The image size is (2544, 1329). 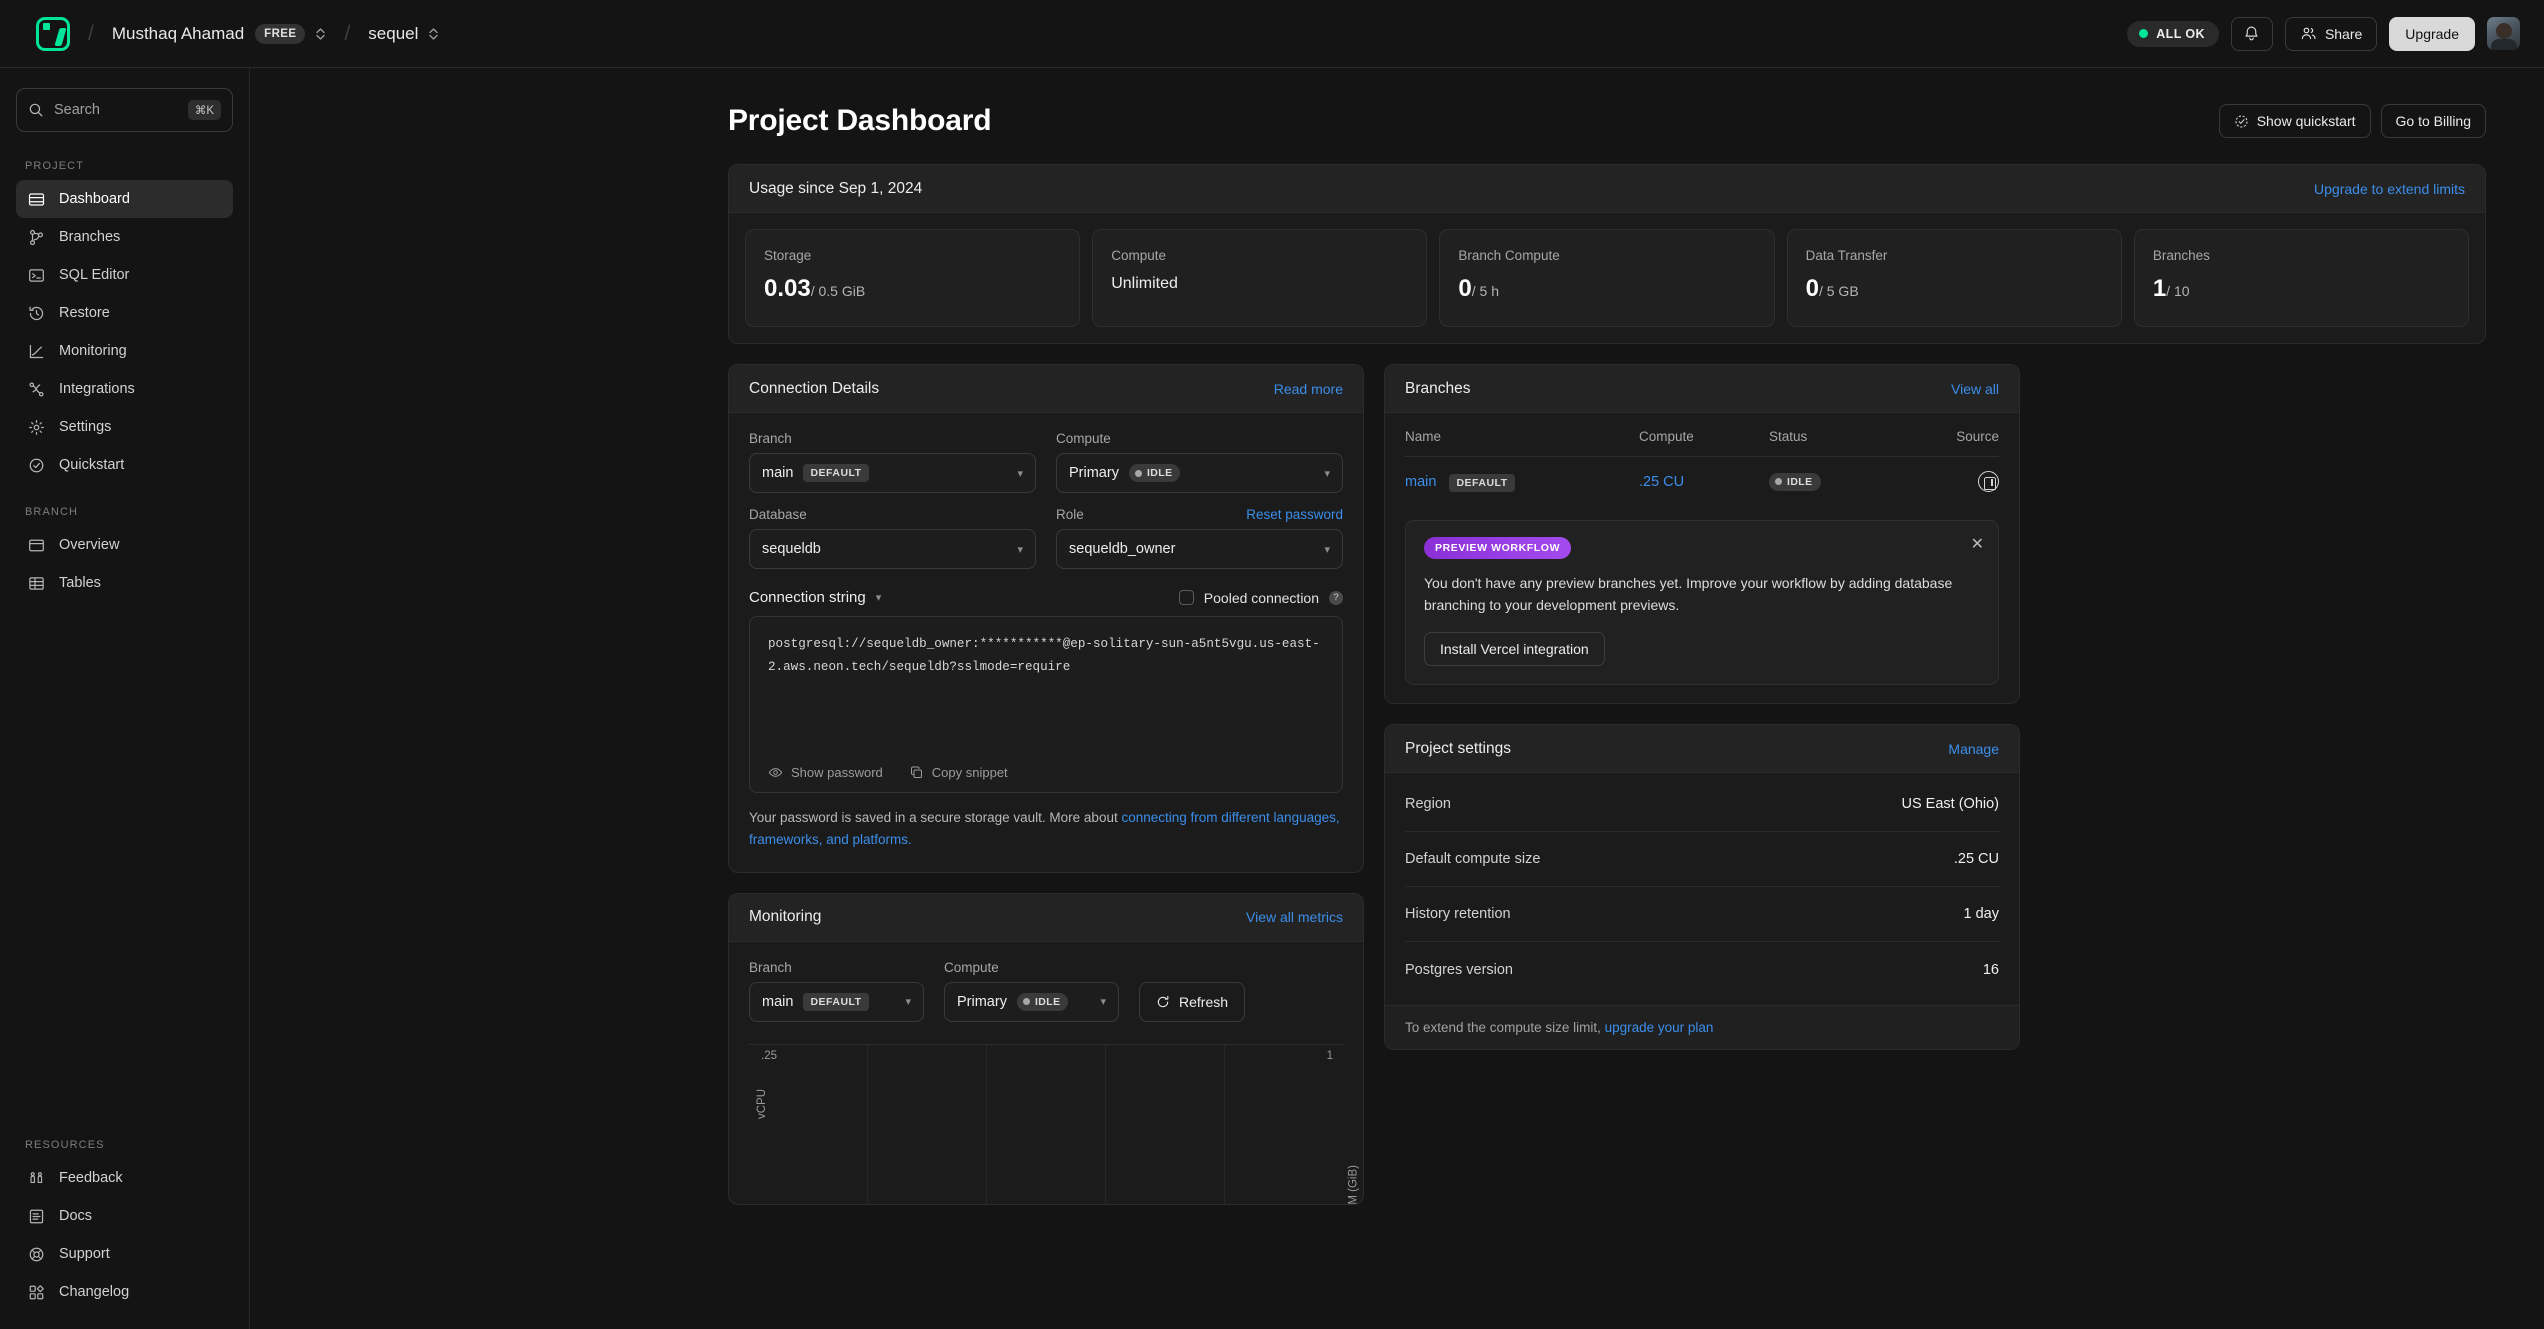 What do you see at coordinates (124, 1216) in the screenshot?
I see `sidebar-item-docs: Docs` at bounding box center [124, 1216].